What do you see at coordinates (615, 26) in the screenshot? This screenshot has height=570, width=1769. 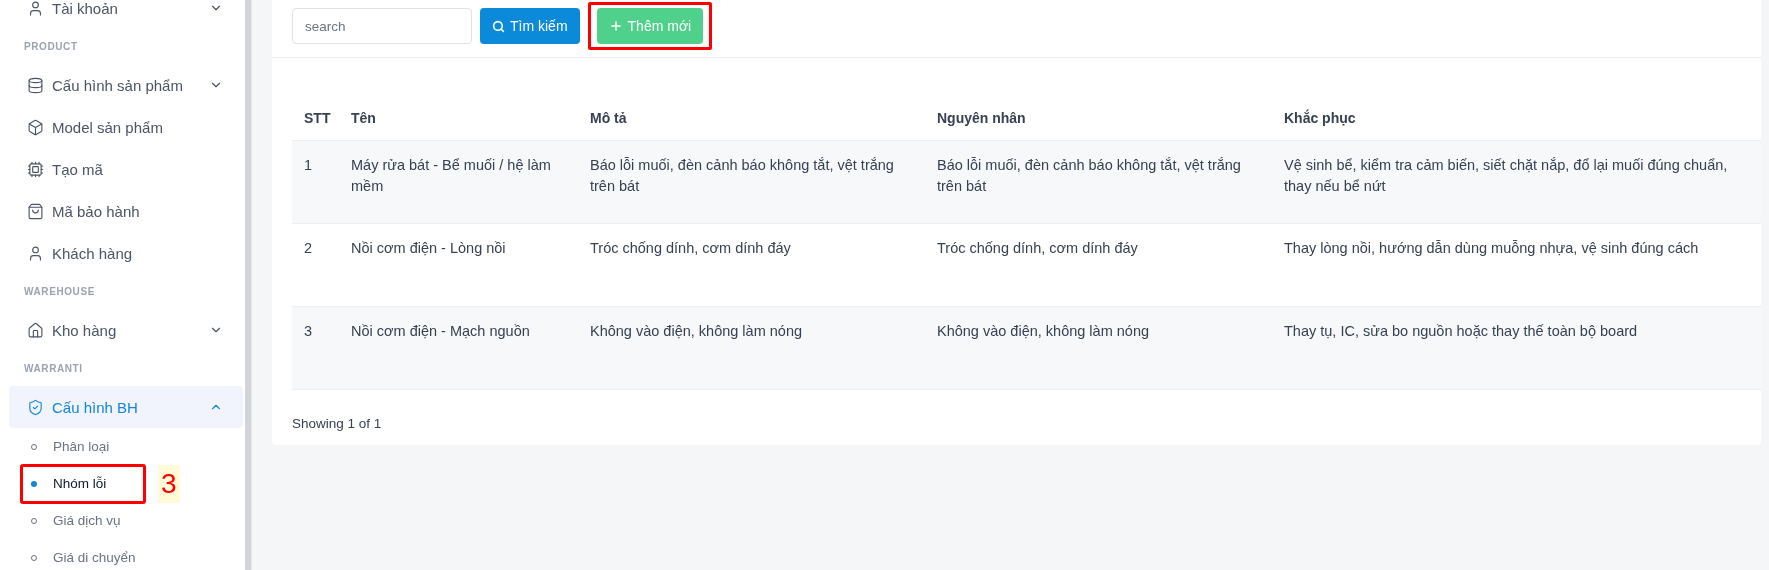 I see `plus-icon` at bounding box center [615, 26].